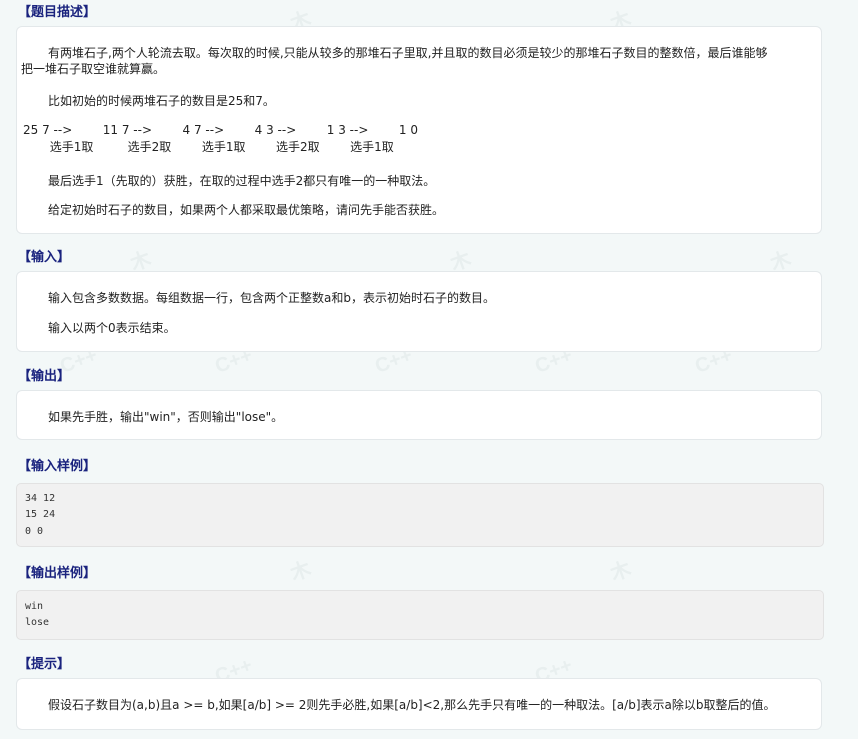 The image size is (858, 739). I want to click on description-result: 最后选手1（先取的）获胜，在取的过程中选手2都只有唯一的一种取法。, so click(242, 181).